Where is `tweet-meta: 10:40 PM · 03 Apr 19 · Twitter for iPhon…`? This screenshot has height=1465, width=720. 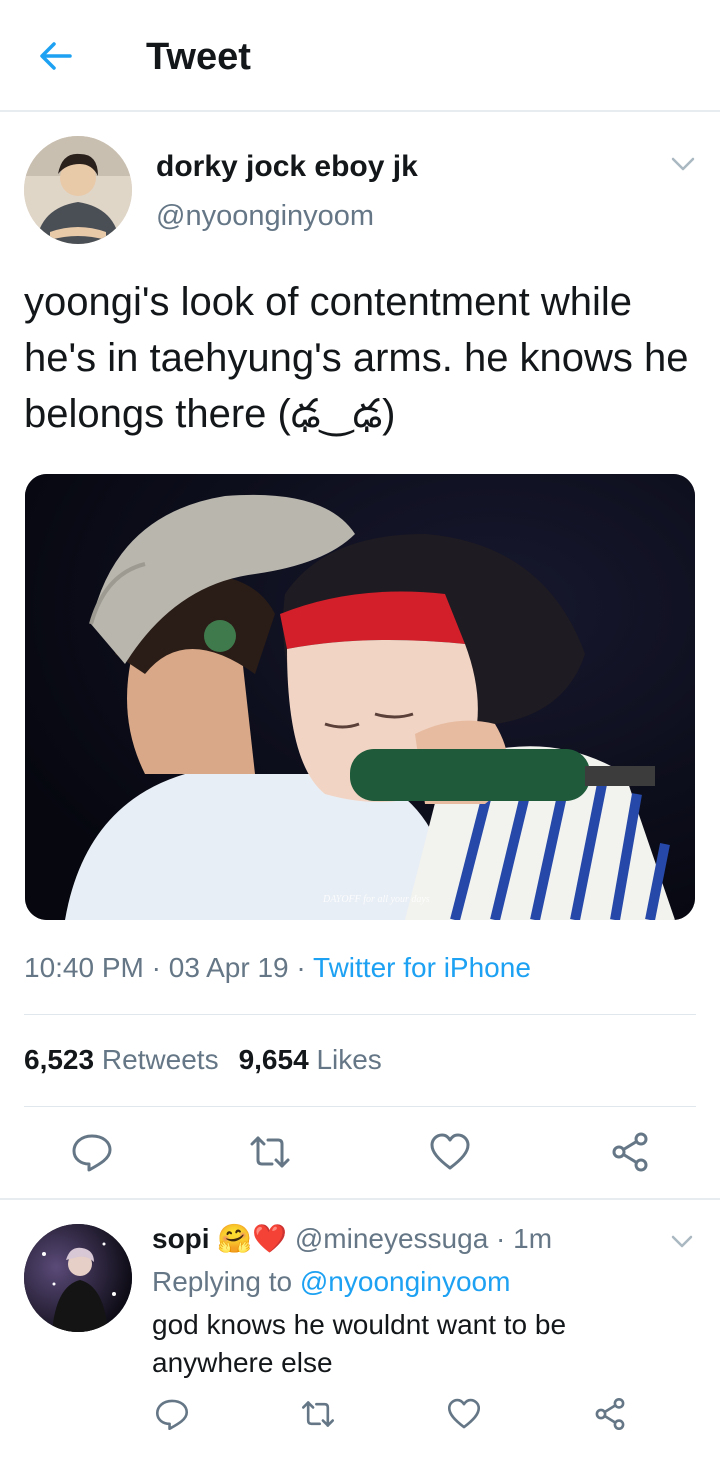
tweet-meta: 10:40 PM · 03 Apr 19 · Twitter for iPhon… is located at coordinates (277, 968).